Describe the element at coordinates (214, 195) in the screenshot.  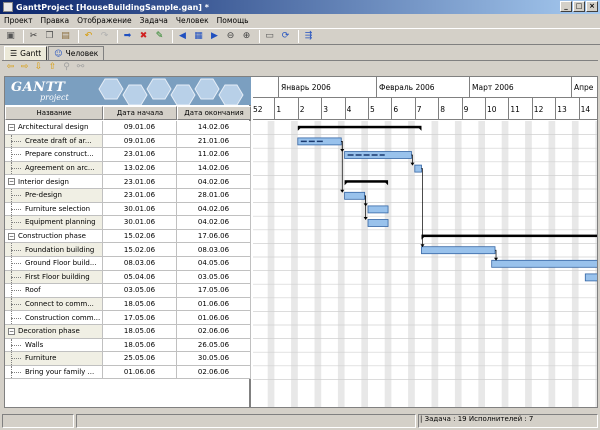
I see `task-end-cell: 28.01.06` at that location.